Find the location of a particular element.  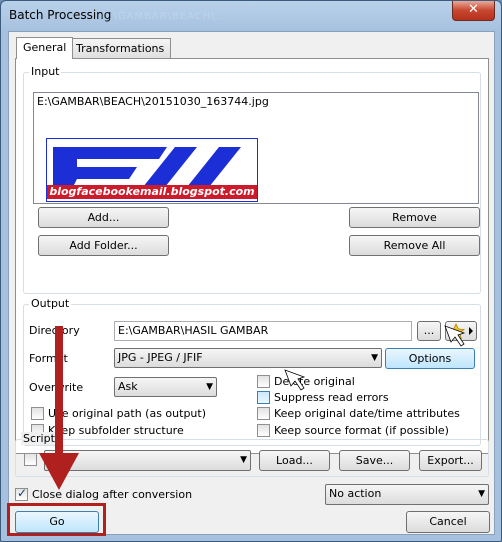

delete-original-box is located at coordinates (263, 381).